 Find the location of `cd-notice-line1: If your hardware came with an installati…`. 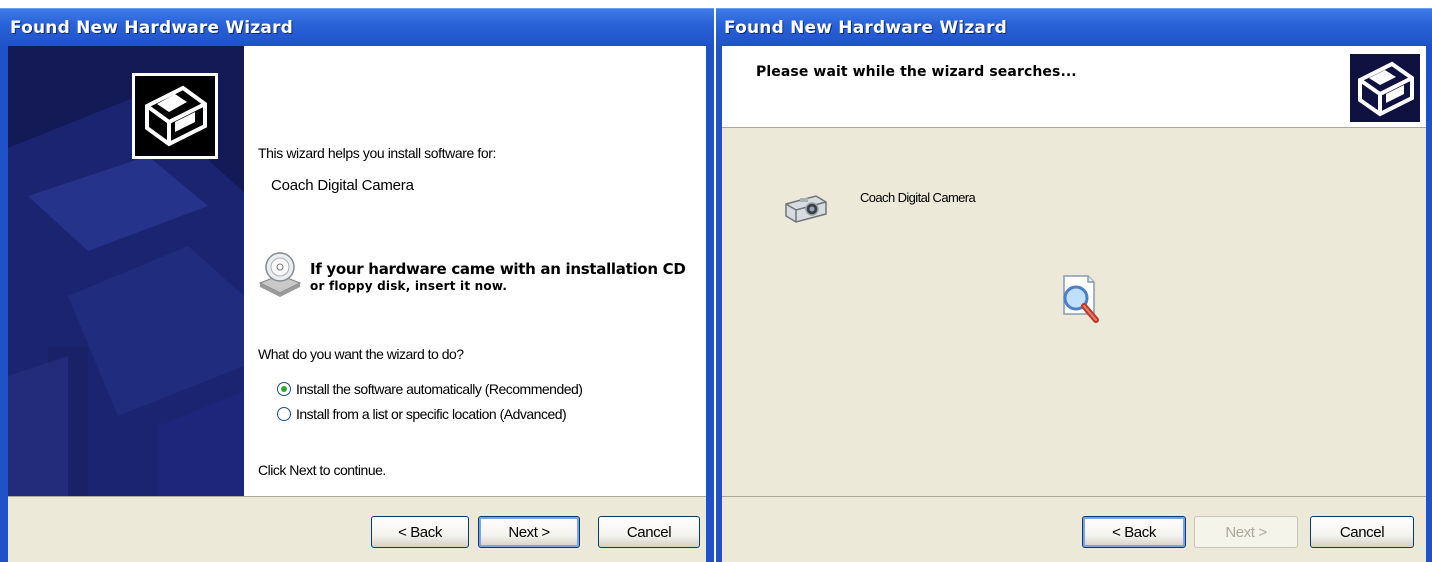

cd-notice-line1: If your hardware came with an installati… is located at coordinates (498, 269).